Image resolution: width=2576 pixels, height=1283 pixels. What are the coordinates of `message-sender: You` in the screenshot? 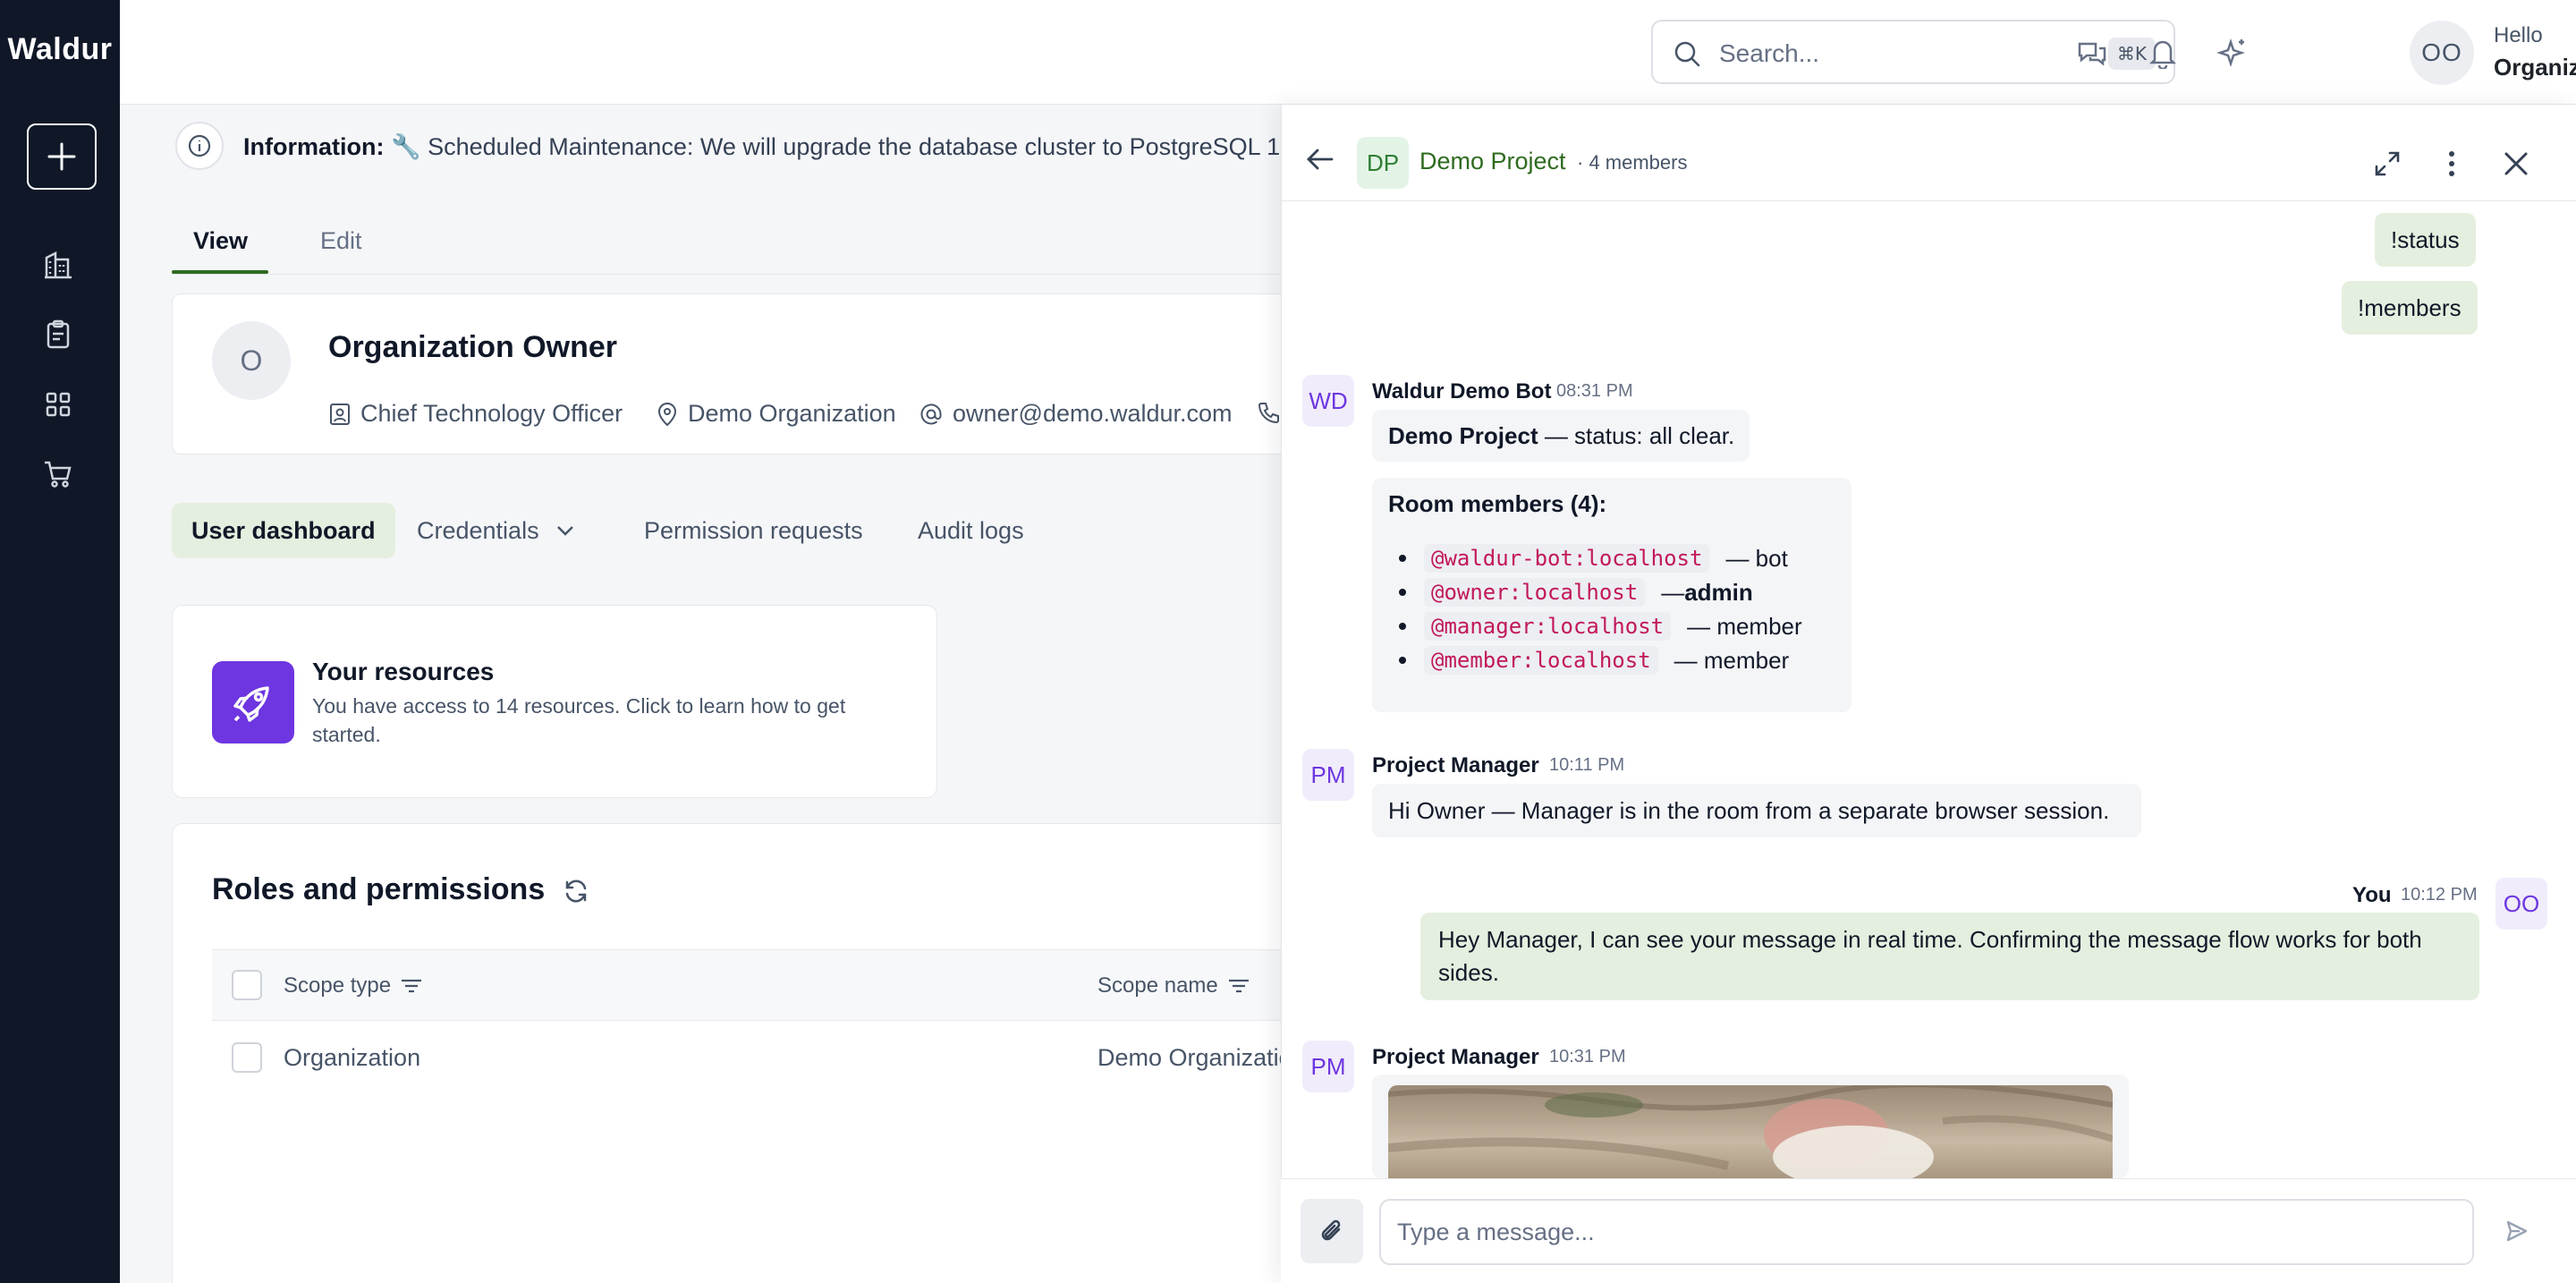 It's located at (2372, 895).